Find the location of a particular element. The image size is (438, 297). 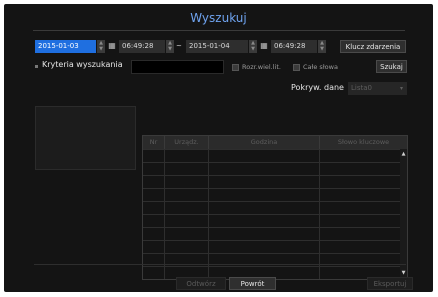

end-time-stepper: ▲ ▼ is located at coordinates (322, 46).